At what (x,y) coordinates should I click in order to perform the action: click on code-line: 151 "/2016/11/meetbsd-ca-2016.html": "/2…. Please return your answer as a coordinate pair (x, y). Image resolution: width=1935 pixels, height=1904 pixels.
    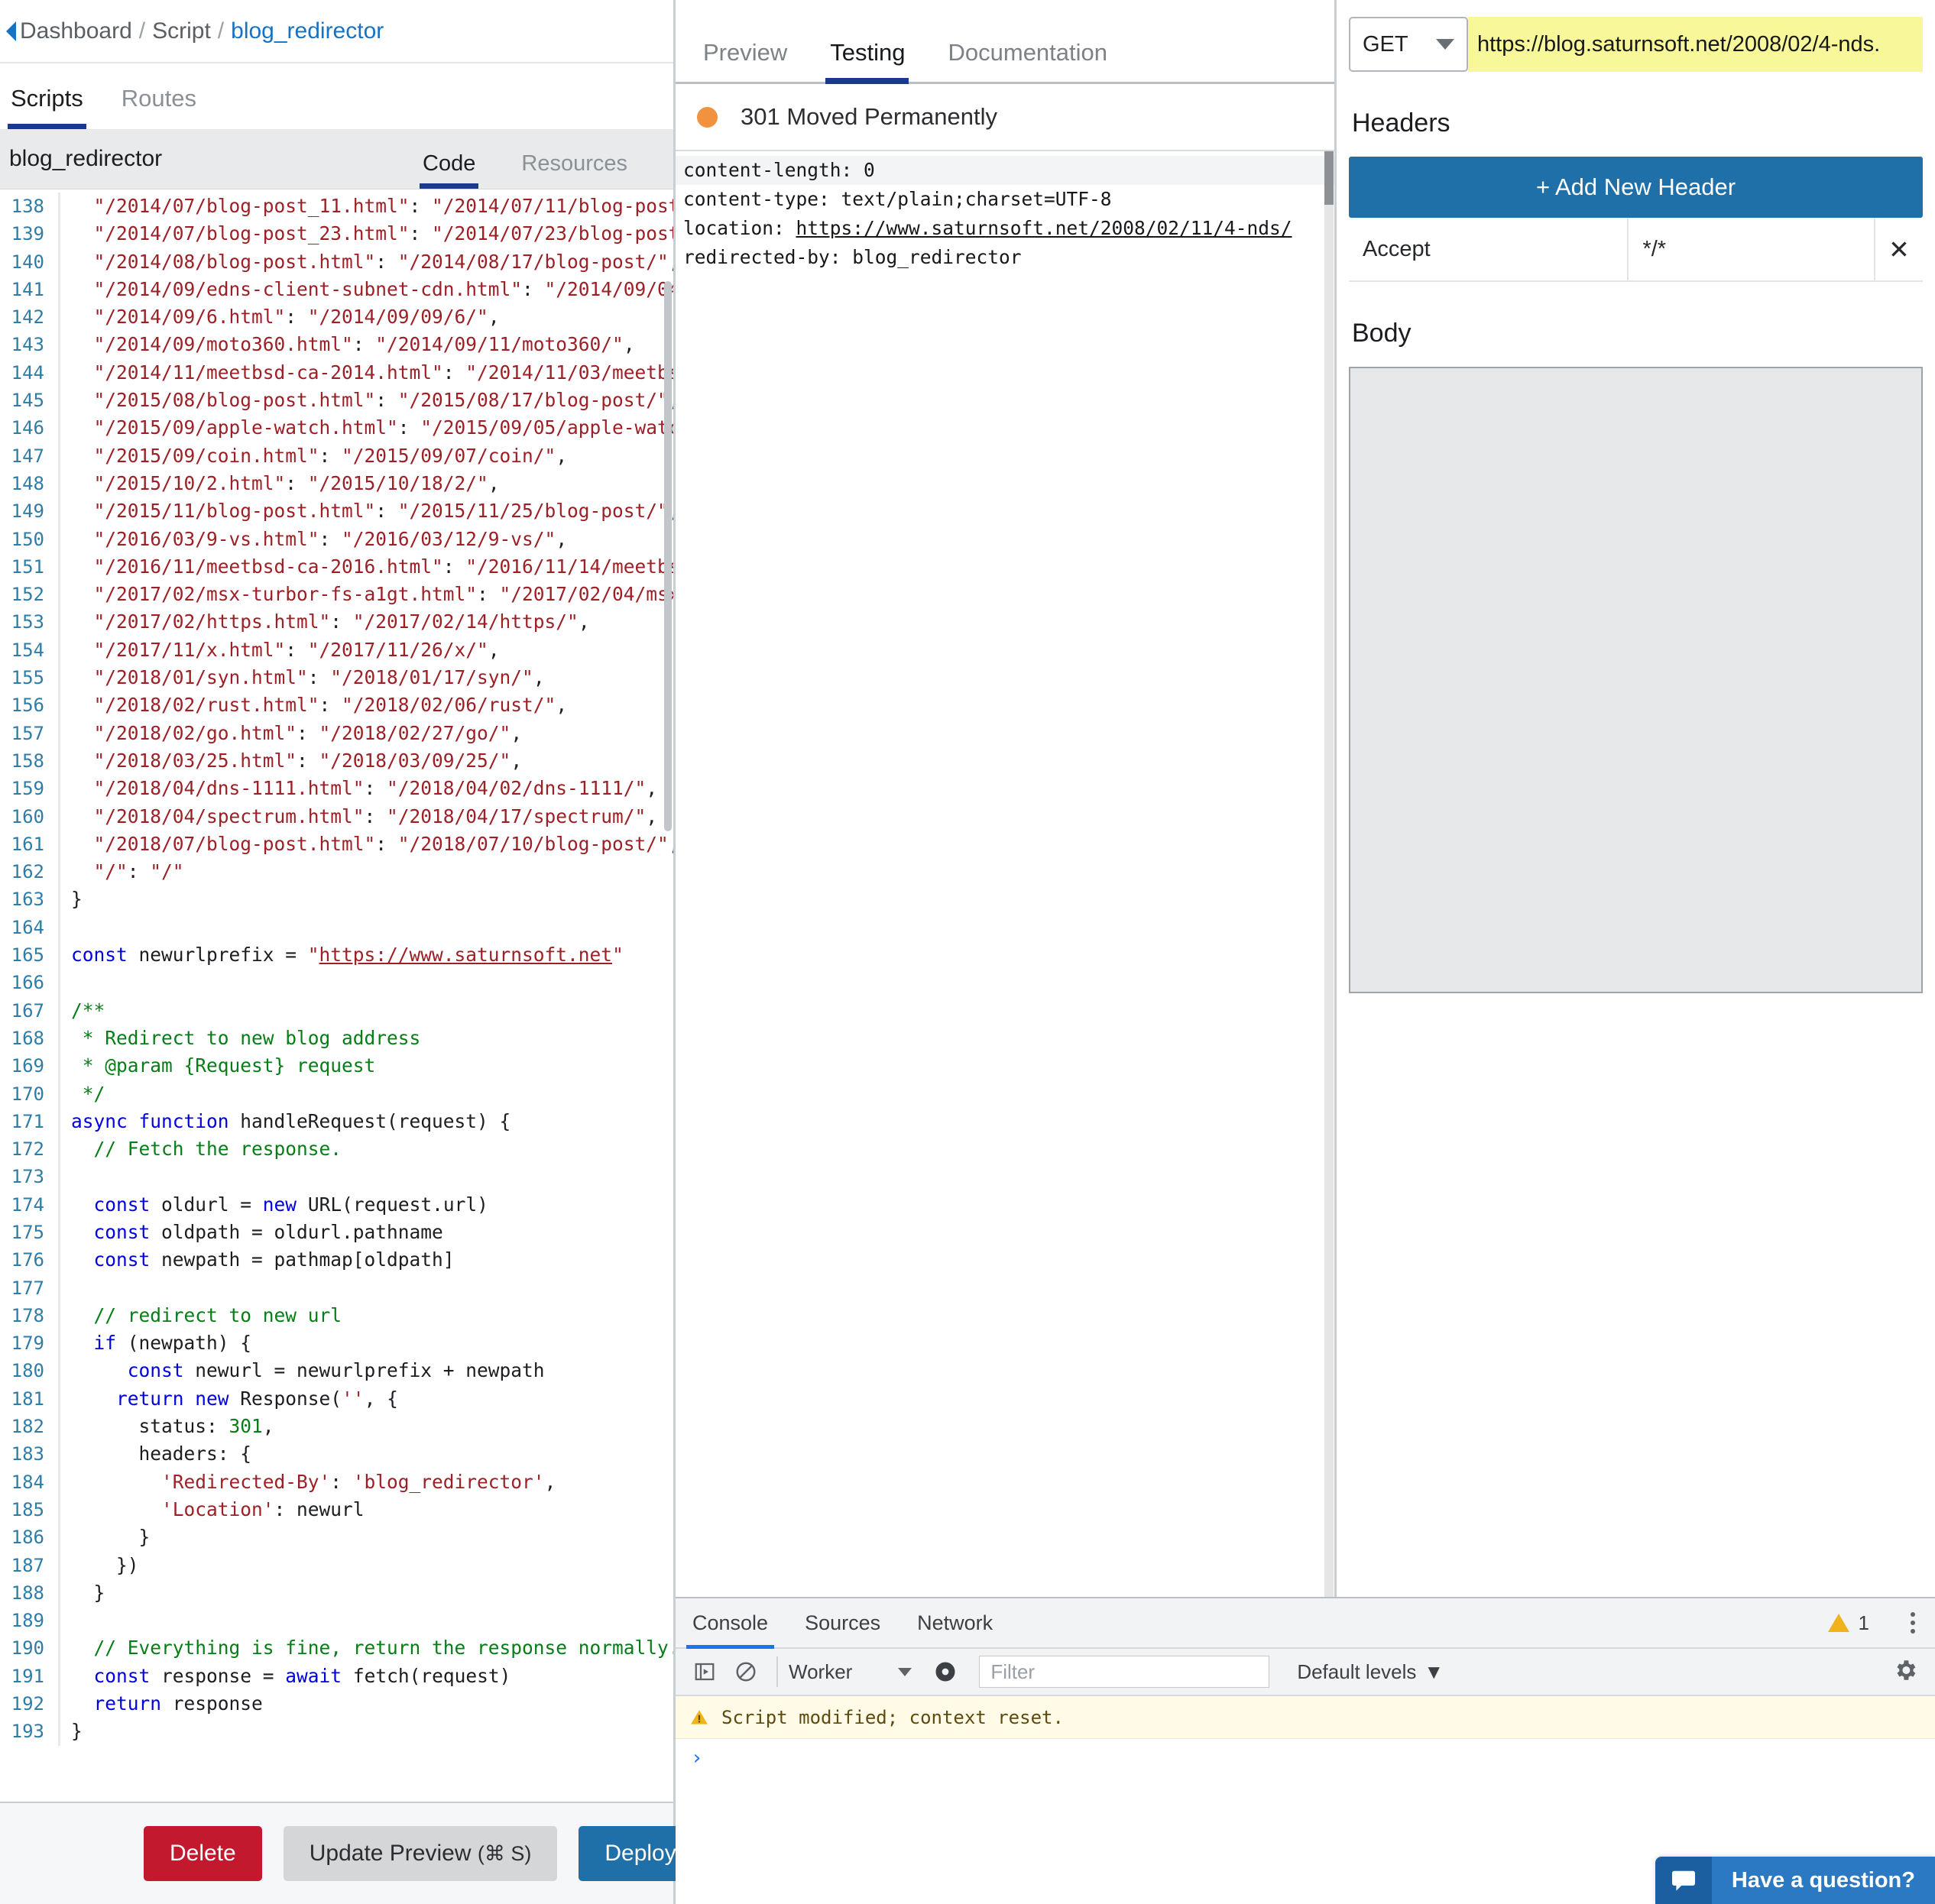
    Looking at the image, I should click on (336, 566).